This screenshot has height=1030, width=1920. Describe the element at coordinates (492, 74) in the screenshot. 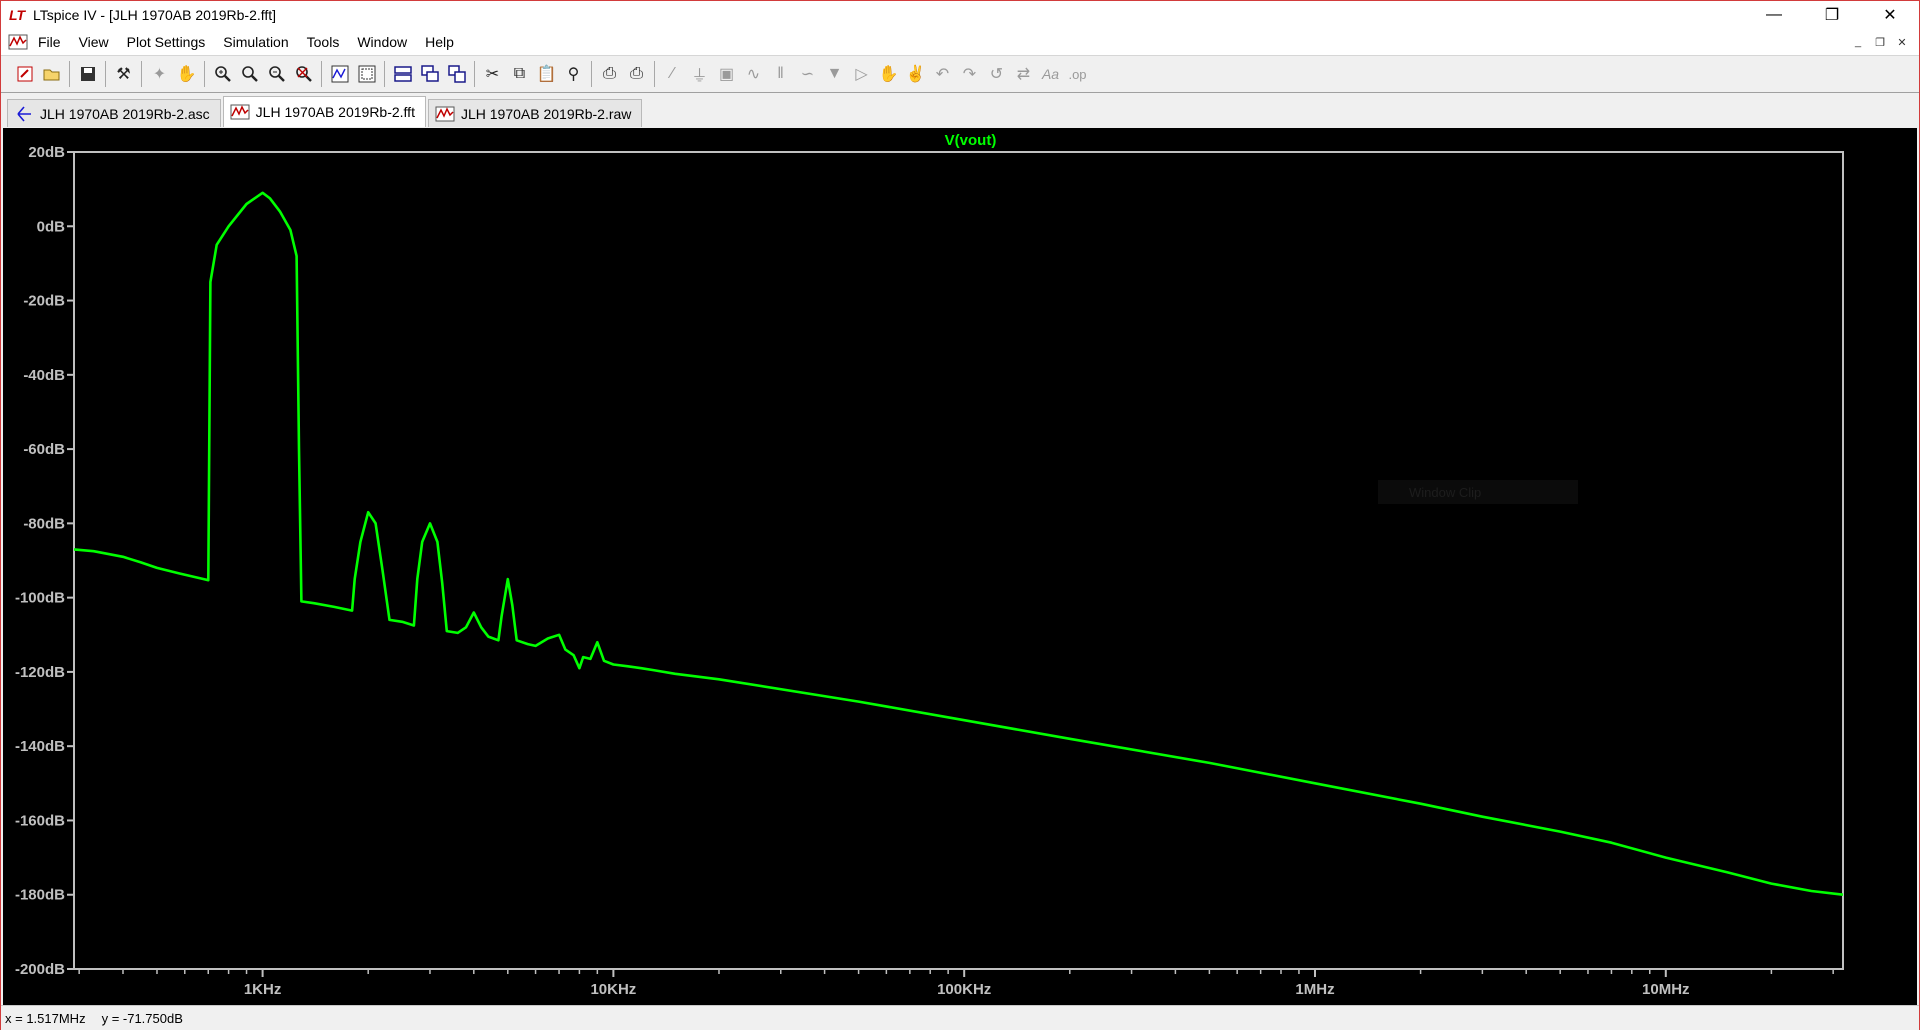

I see `cut-icon: ✂` at that location.